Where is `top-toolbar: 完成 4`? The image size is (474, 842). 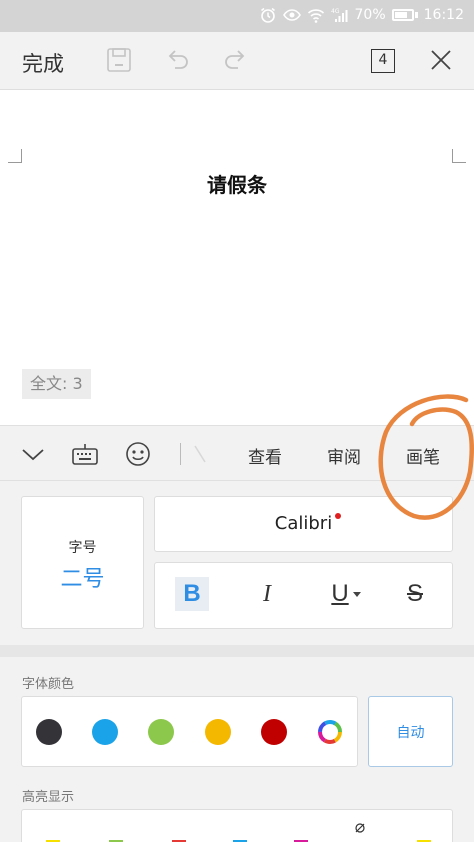
top-toolbar: 完成 4 is located at coordinates (237, 61).